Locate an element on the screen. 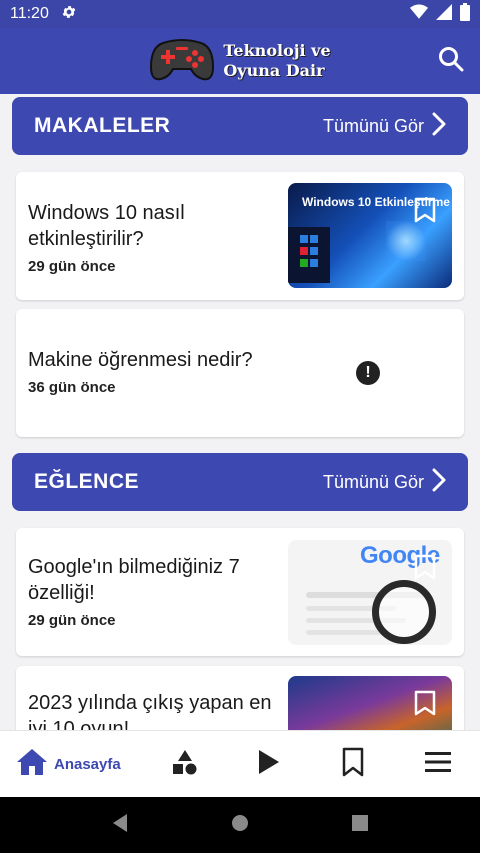 The width and height of the screenshot is (480, 853). gamepad-icon is located at coordinates (182, 61).